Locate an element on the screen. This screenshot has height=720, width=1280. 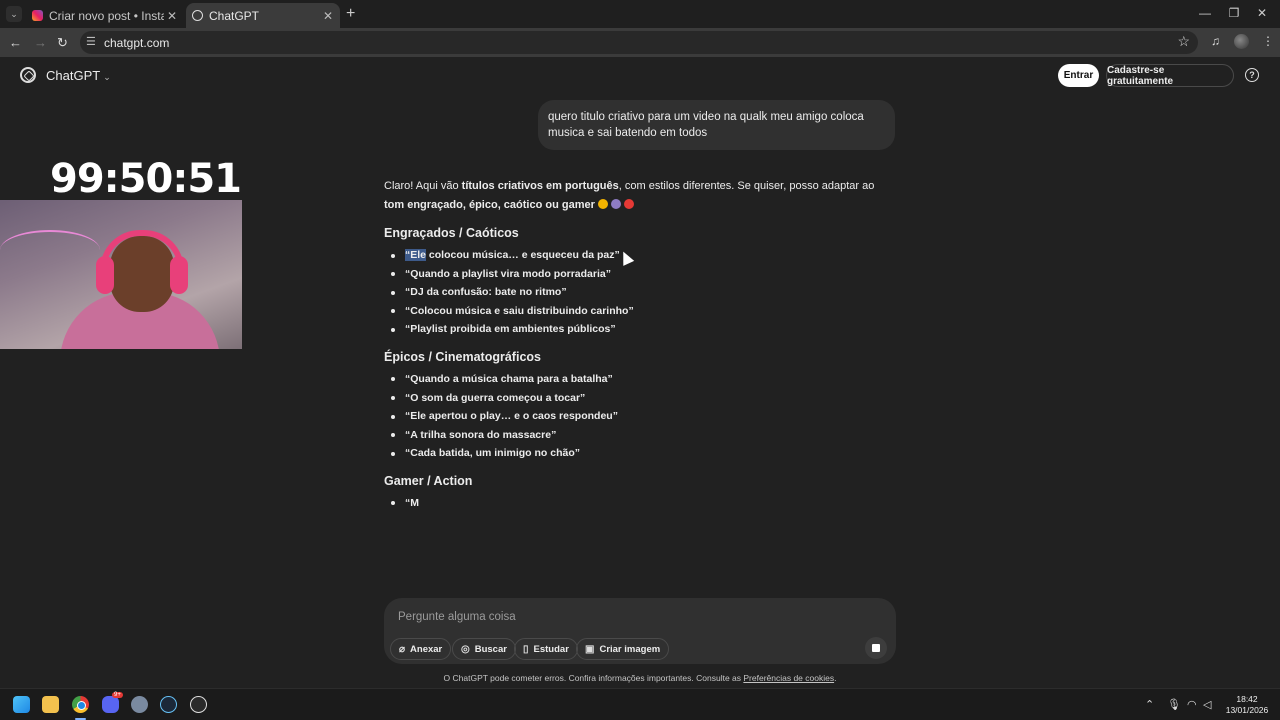
section-title: Engraçados / Caóticos is located at coordinates (451, 233).